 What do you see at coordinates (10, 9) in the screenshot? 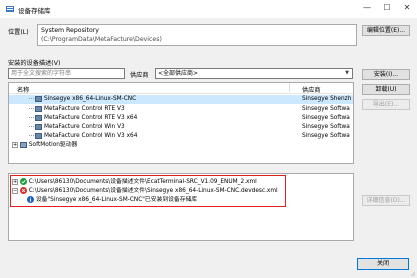
I see `repository-app-icon` at bounding box center [10, 9].